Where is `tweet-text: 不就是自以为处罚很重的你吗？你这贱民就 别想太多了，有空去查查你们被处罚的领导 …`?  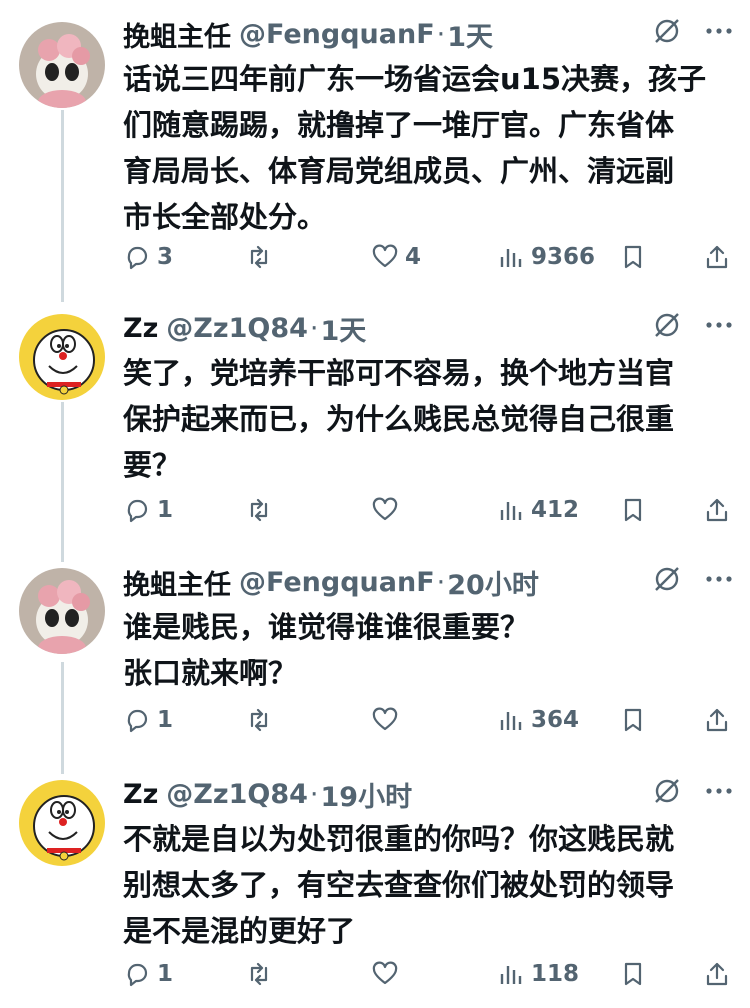 tweet-text: 不就是自以为处罚很重的你吗？你这贱民就 别想太多了，有空去查查你们被处罚的领导 … is located at coordinates (399, 885).